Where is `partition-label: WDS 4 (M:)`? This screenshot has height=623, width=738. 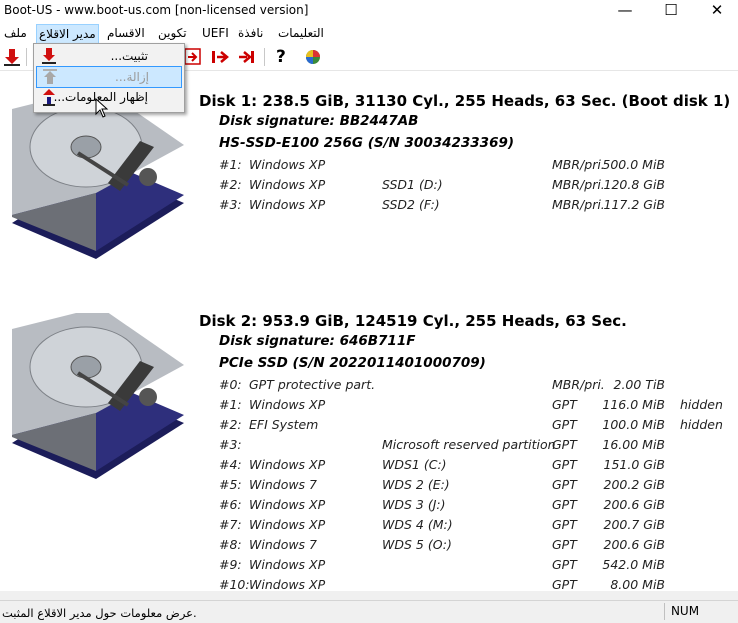 partition-label: WDS 4 (M:) is located at coordinates (417, 524).